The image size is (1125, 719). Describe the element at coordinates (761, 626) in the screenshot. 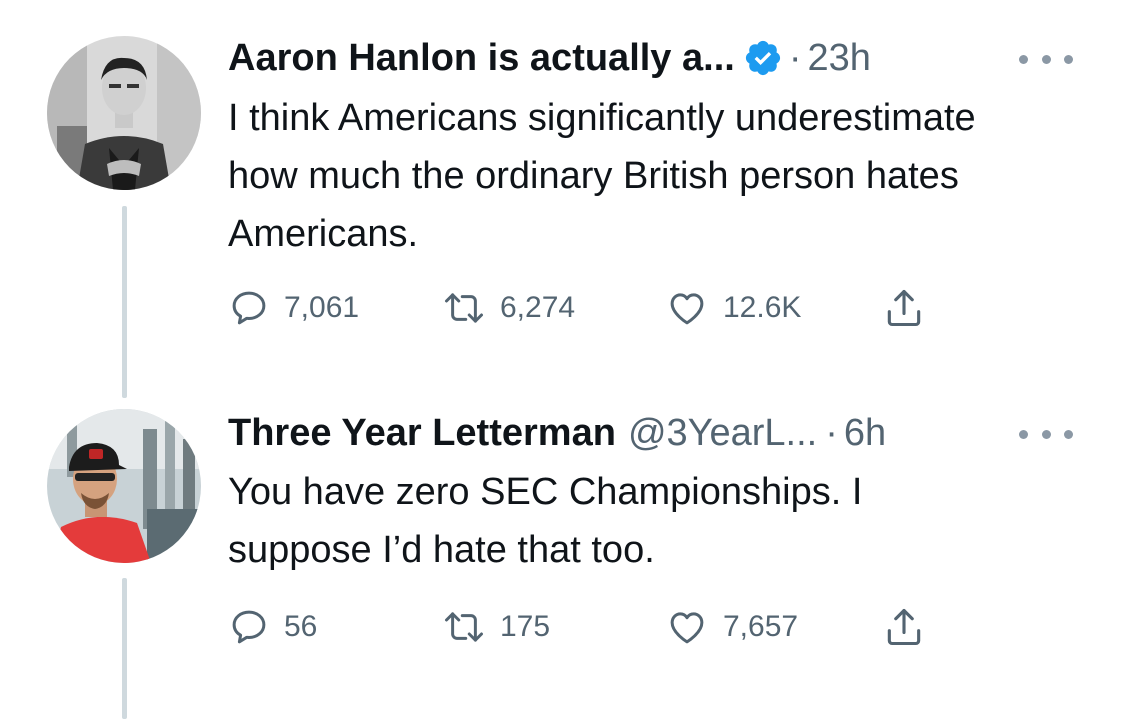

I see `like-count: 7,657` at that location.